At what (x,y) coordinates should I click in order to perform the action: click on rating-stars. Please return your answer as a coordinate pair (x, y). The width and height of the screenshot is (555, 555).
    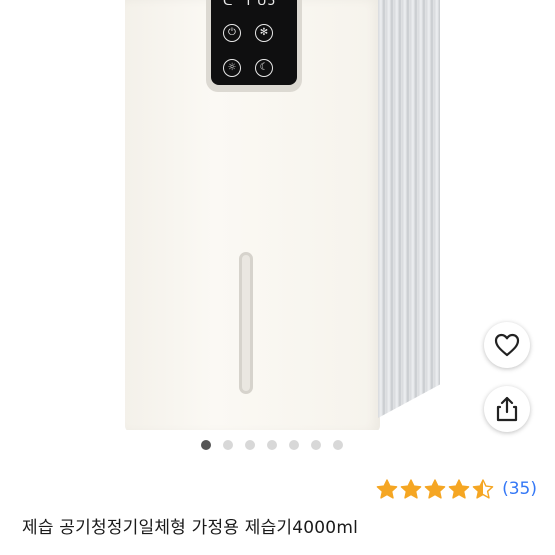
    Looking at the image, I should click on (436, 489).